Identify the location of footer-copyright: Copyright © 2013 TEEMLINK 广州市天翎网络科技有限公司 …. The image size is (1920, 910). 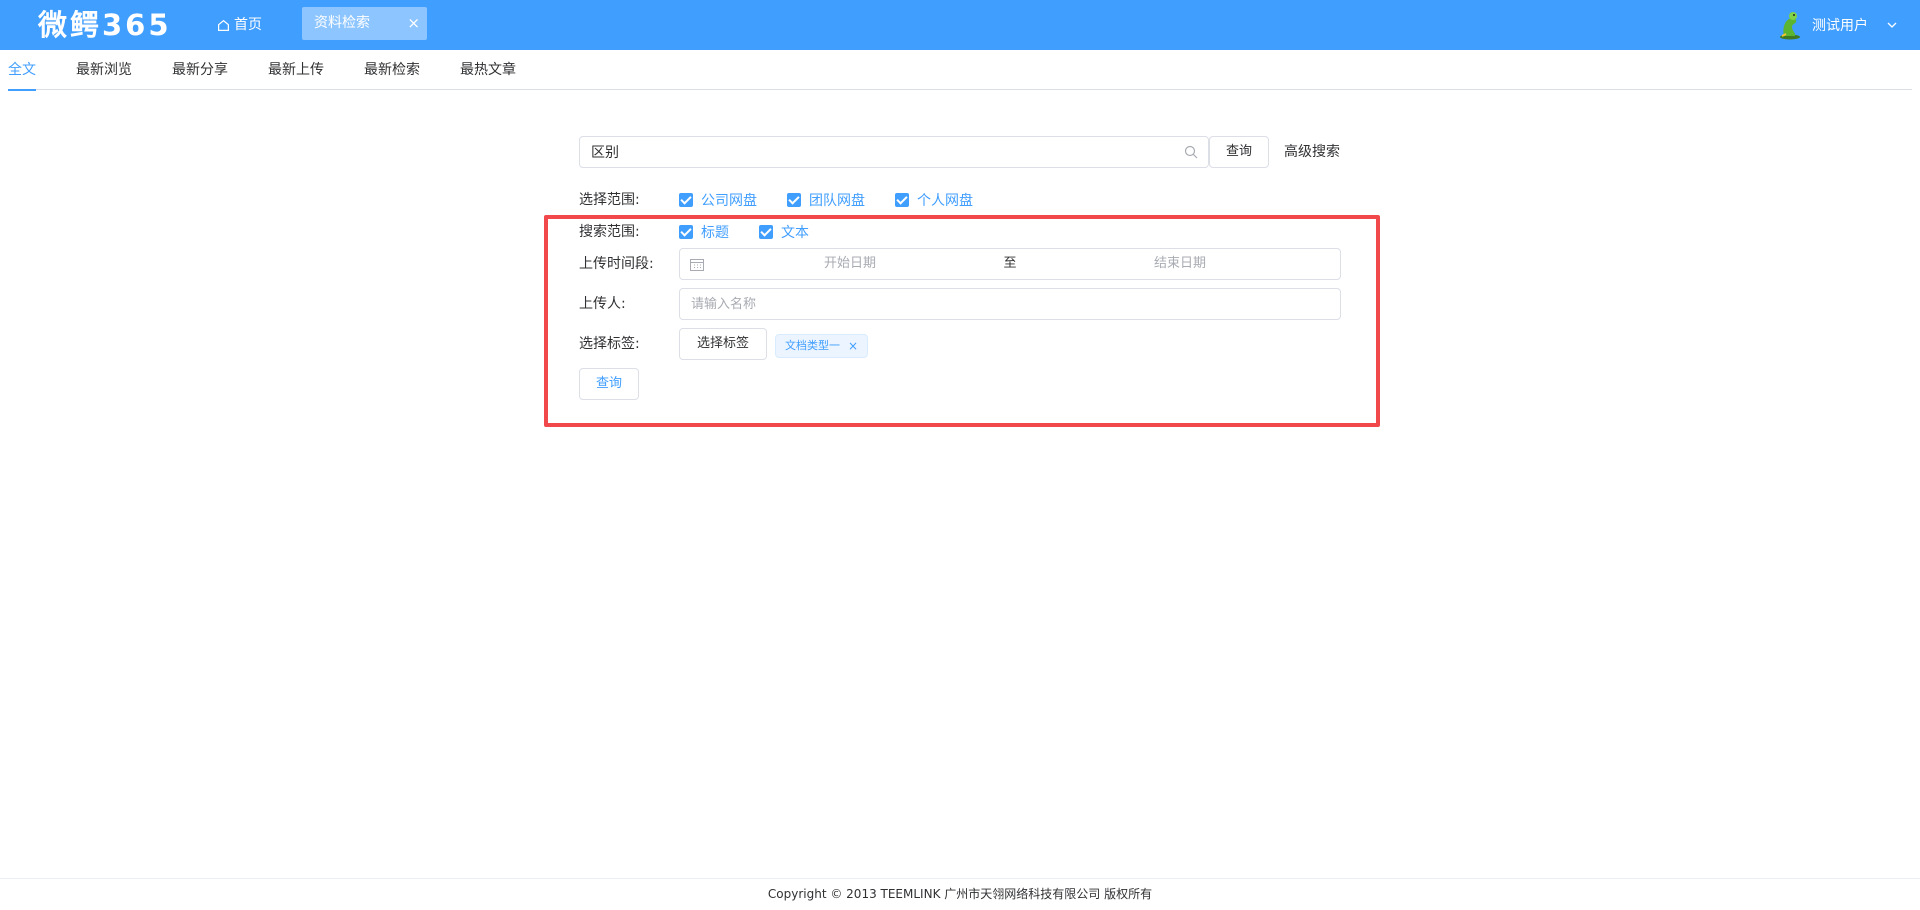
(960, 894).